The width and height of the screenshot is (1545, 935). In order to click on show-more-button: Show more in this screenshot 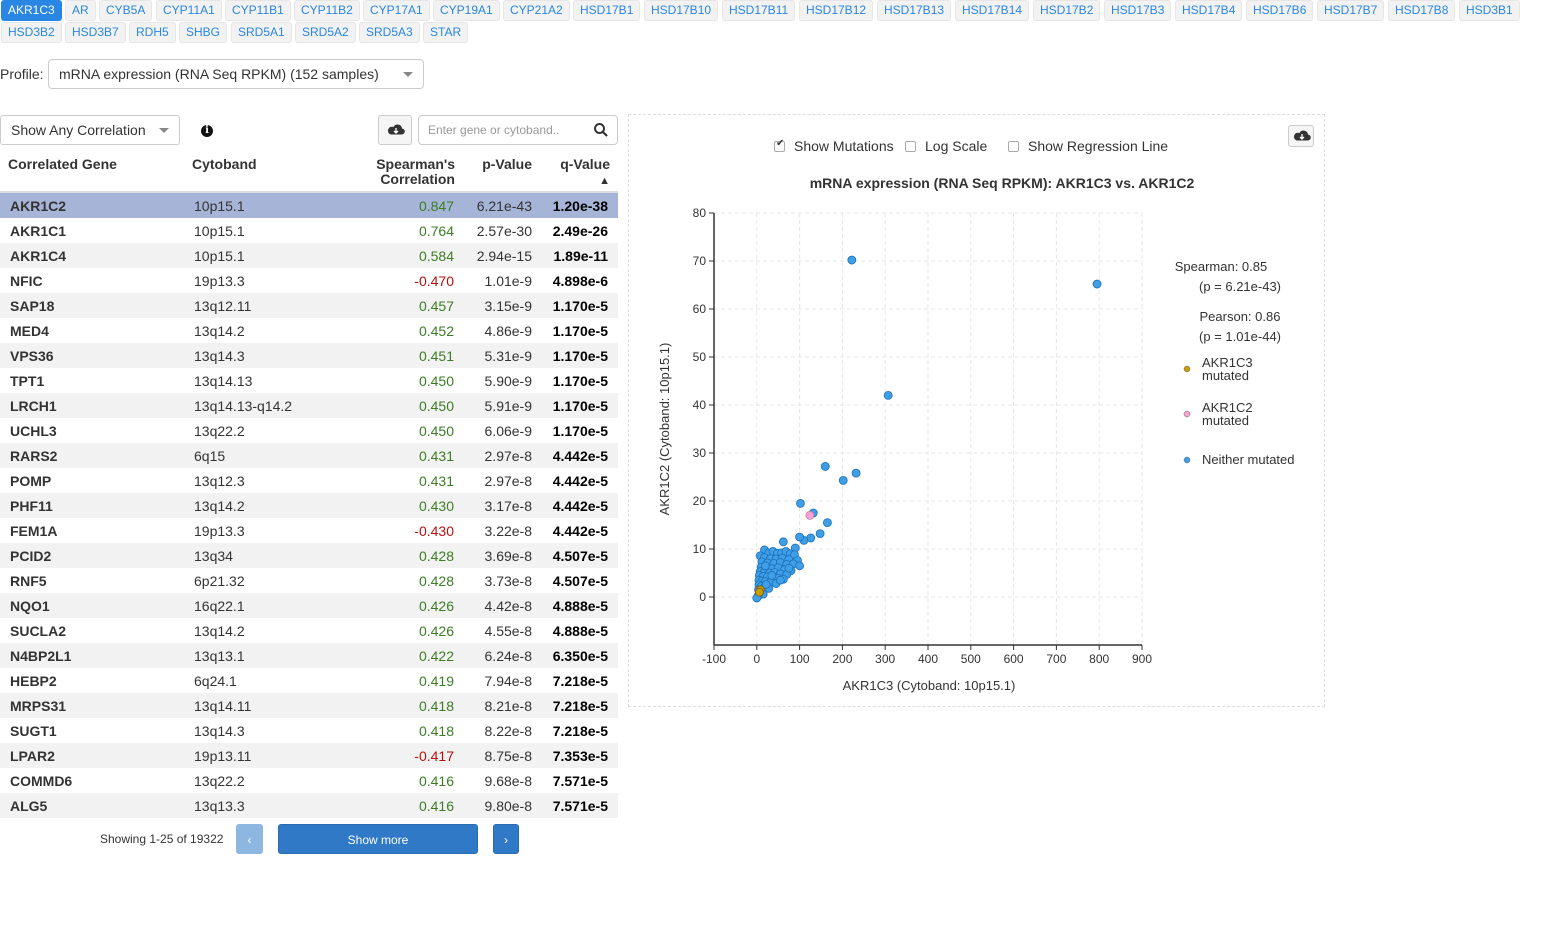, I will do `click(378, 839)`.